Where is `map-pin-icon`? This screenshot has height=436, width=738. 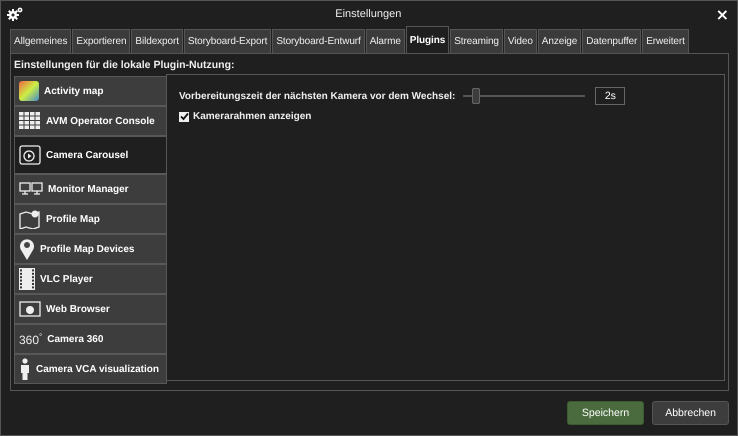
map-pin-icon is located at coordinates (30, 219).